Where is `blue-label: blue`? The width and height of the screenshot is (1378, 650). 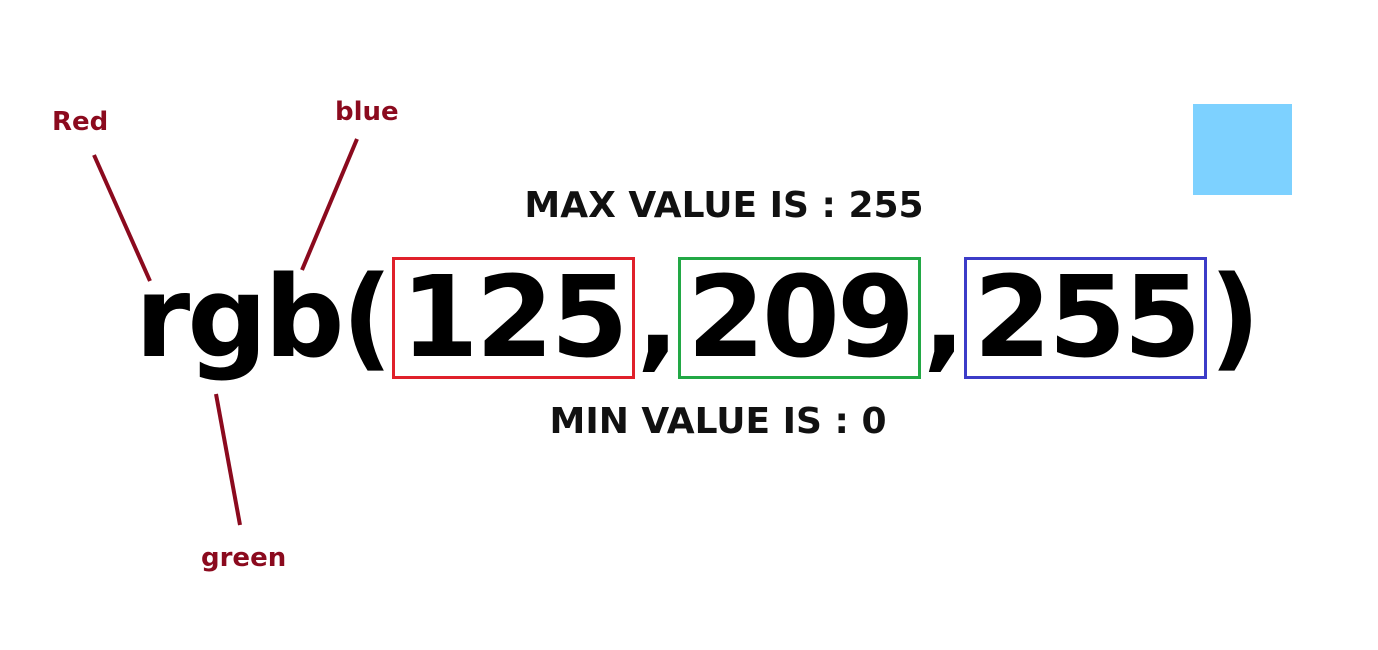
blue-label: blue is located at coordinates (367, 112).